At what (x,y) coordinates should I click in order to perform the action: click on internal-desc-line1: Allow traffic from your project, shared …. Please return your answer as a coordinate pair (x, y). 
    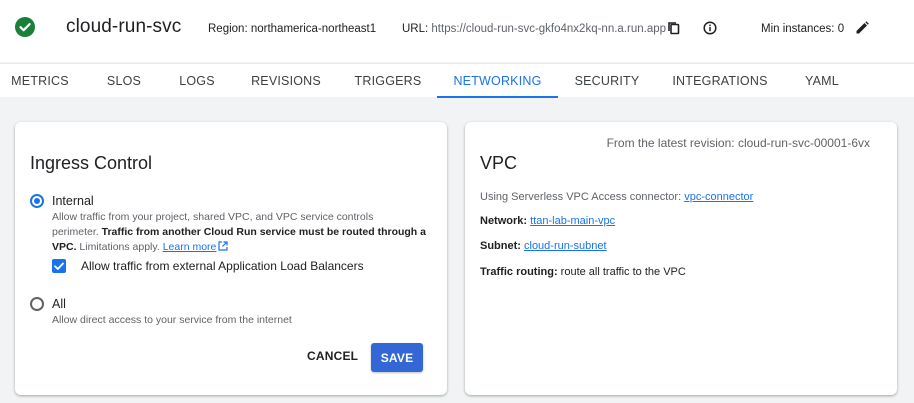
    Looking at the image, I should click on (213, 217).